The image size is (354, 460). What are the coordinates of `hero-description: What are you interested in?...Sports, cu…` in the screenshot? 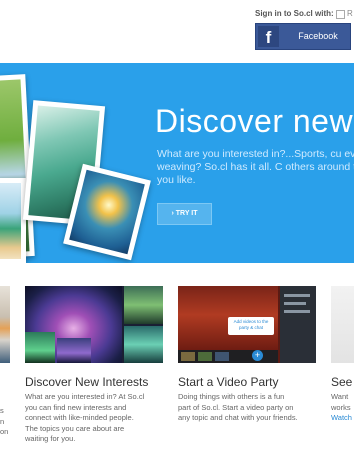 It's located at (255, 167).